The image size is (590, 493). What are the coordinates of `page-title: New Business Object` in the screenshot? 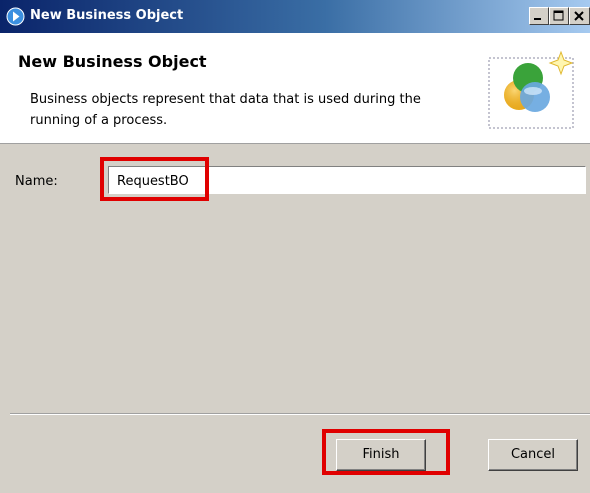 It's located at (112, 61).